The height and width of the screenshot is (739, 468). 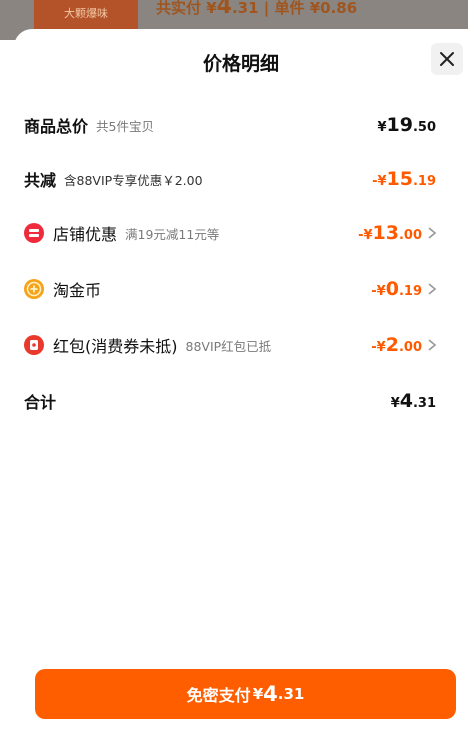 I want to click on shop-discount-note: 满19元减11元等, so click(x=172, y=234).